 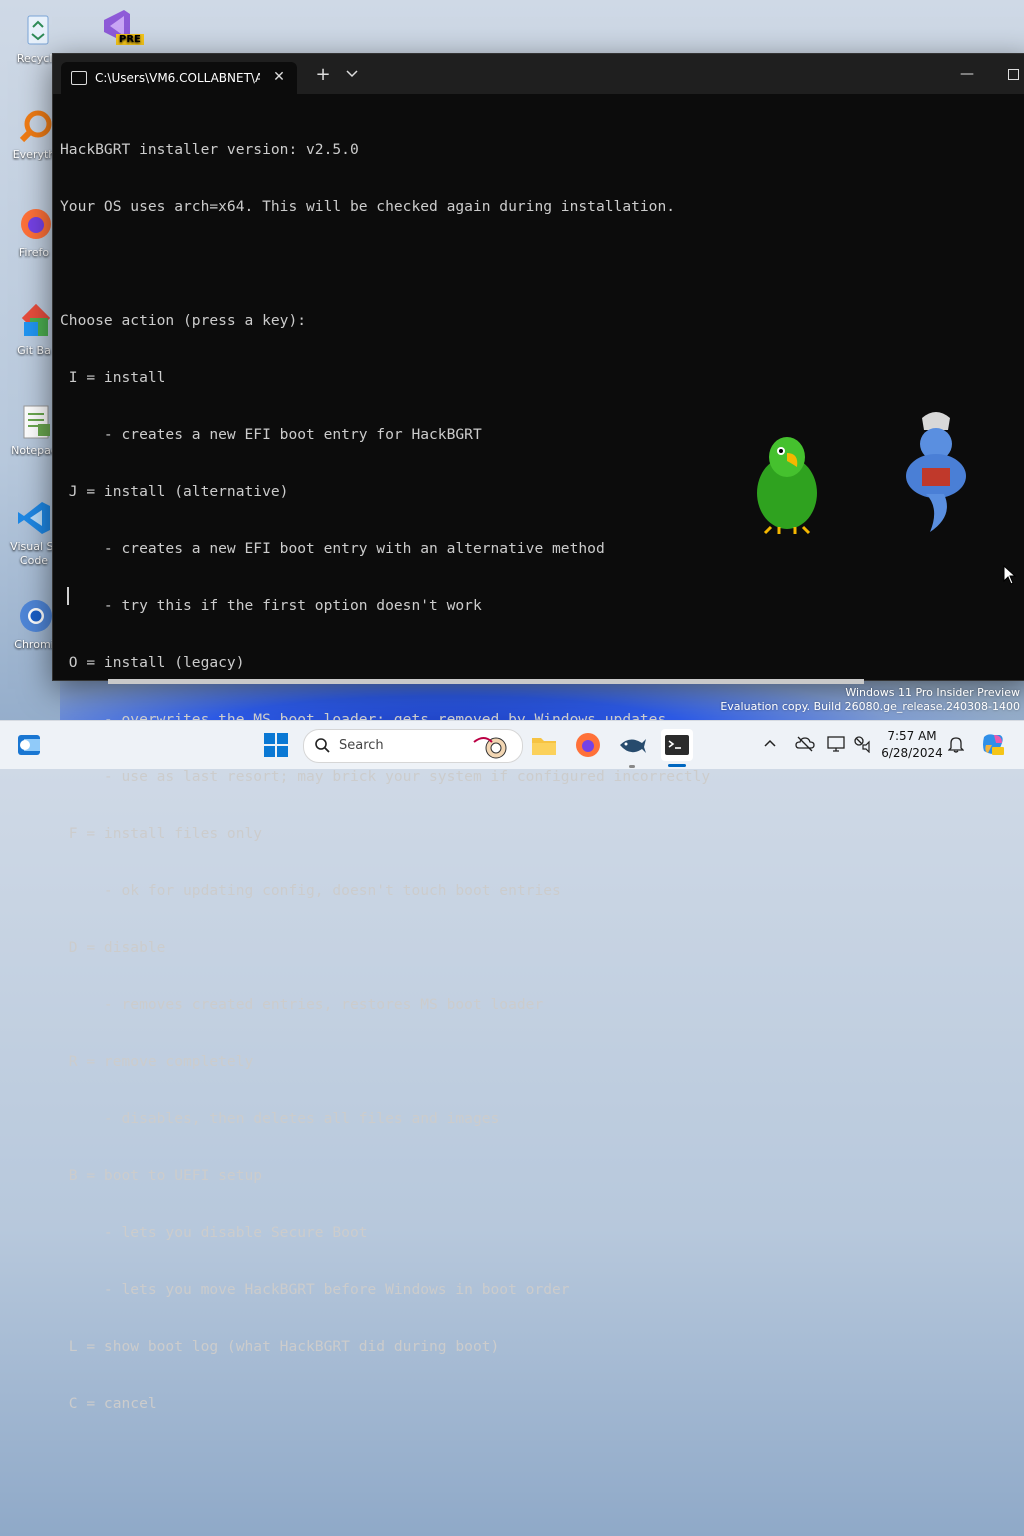 I want to click on tab-dropdown-button, so click(x=352, y=75).